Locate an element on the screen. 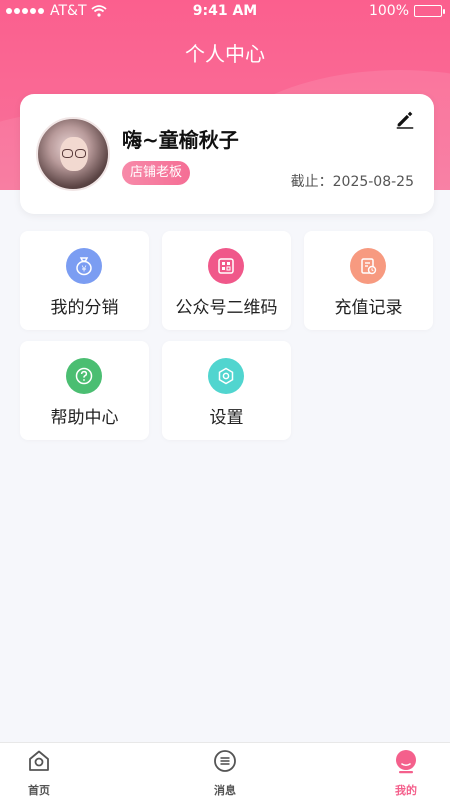 Image resolution: width=450 pixels, height=800 pixels. qrcode-icon is located at coordinates (226, 266).